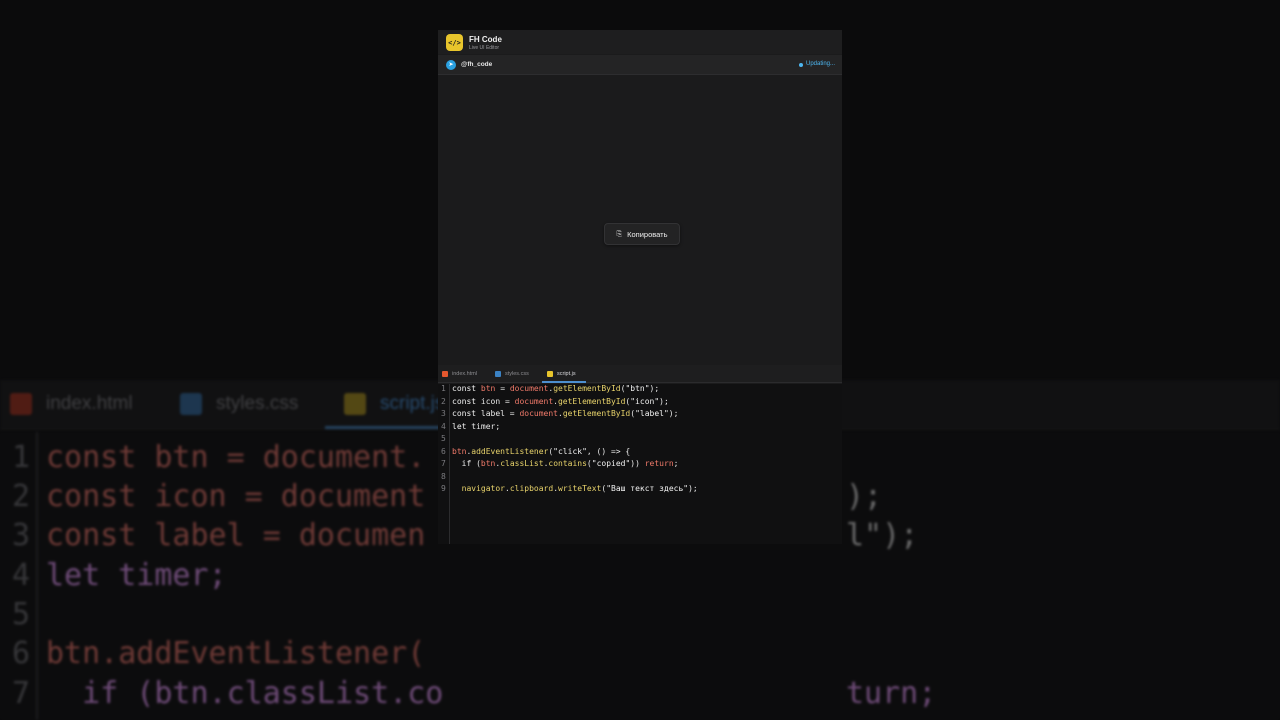 This screenshot has height=720, width=1280. What do you see at coordinates (443, 438) in the screenshot?
I see `line-number: 5` at bounding box center [443, 438].